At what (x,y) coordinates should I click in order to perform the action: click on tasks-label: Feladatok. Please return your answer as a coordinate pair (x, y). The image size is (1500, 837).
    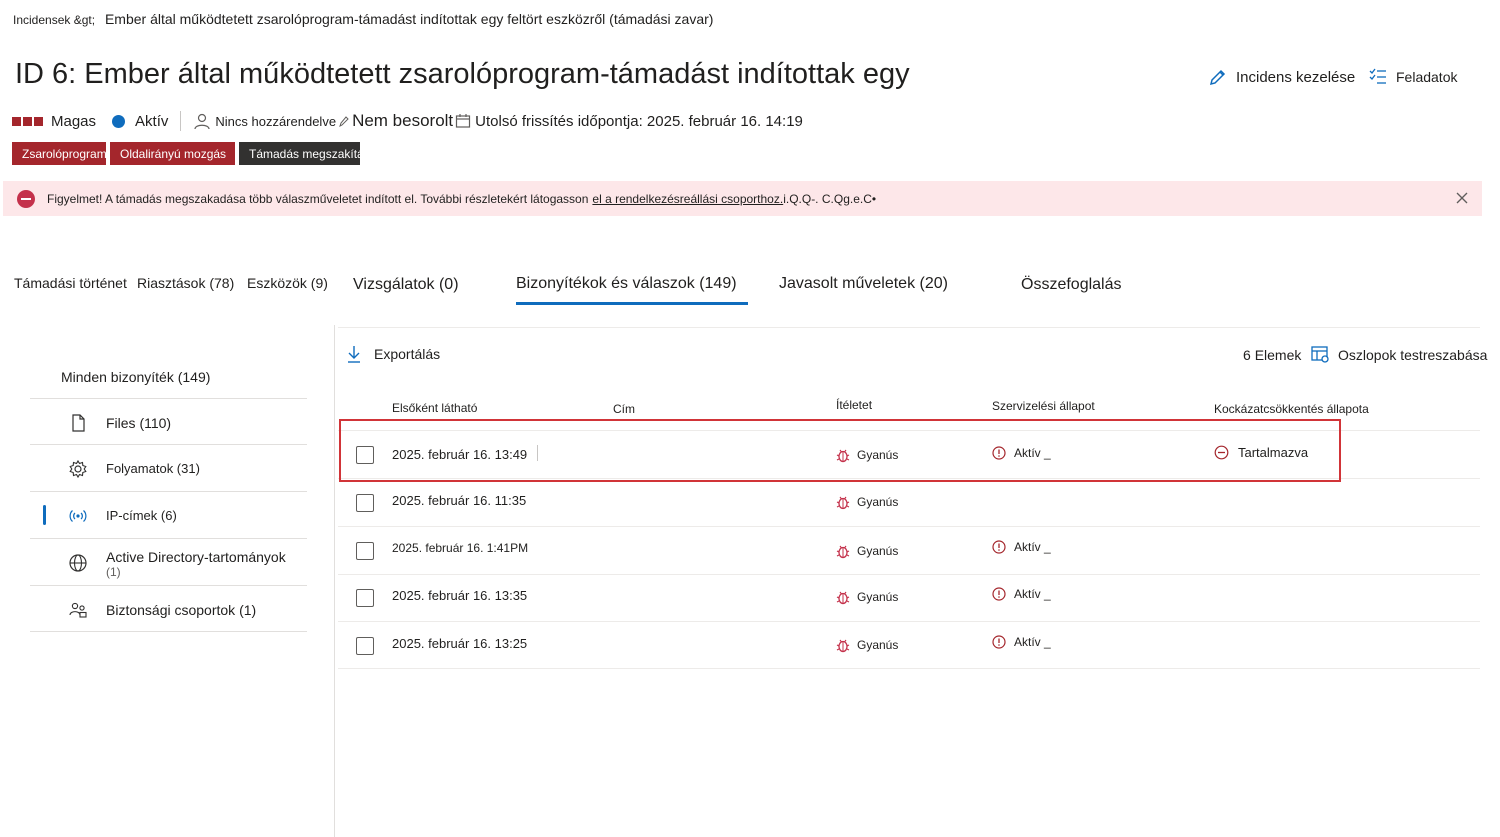
    Looking at the image, I should click on (1427, 77).